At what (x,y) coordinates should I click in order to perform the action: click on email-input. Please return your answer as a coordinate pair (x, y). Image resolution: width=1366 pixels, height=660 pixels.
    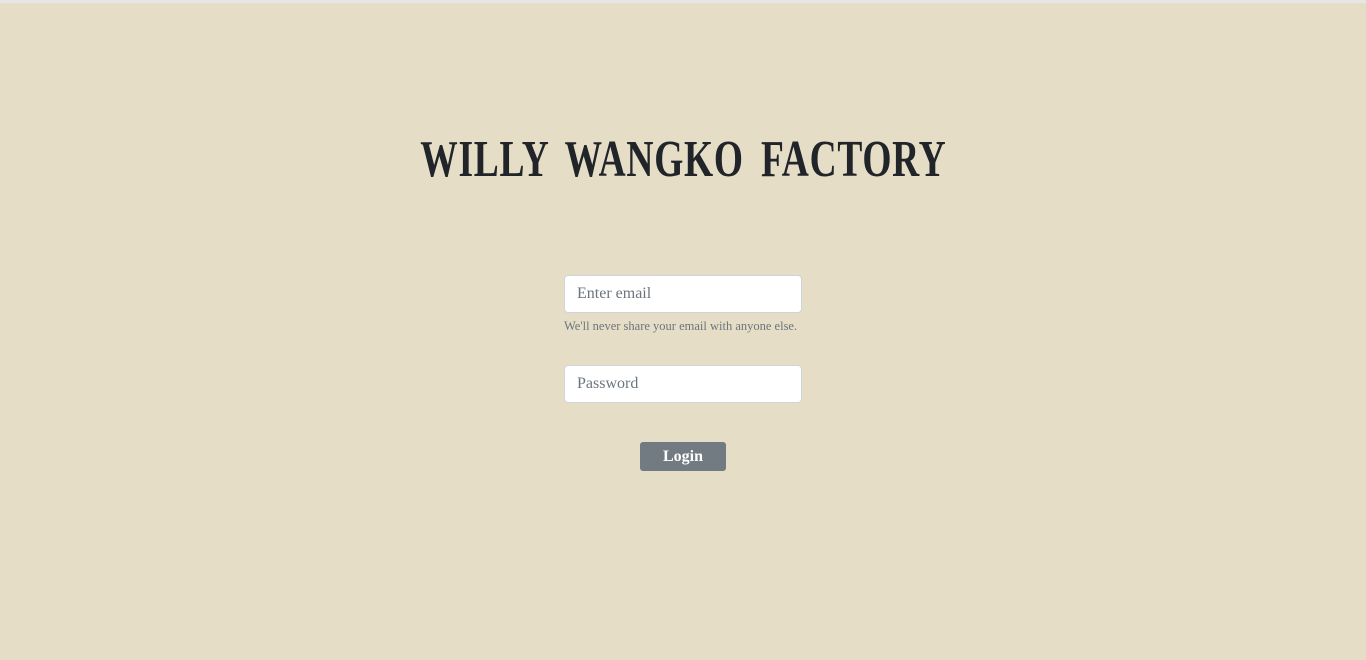
    Looking at the image, I should click on (683, 294).